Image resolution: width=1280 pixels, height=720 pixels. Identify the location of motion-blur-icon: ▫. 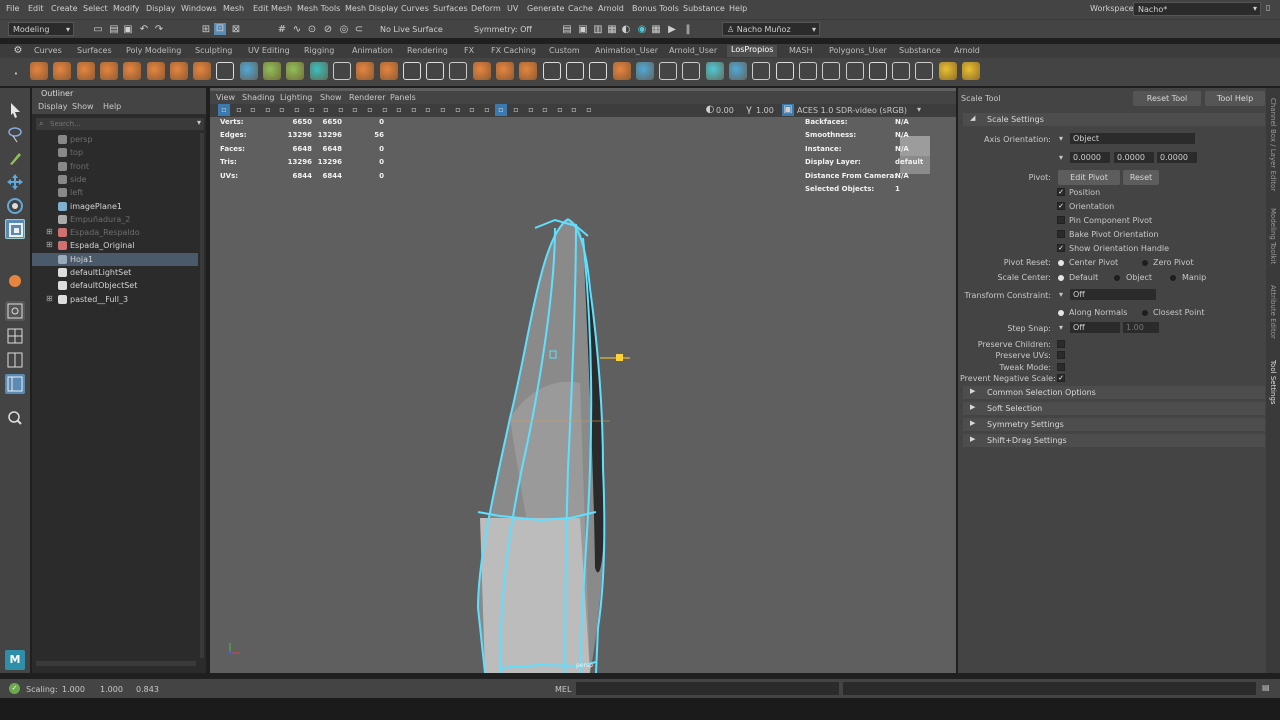
(516, 110).